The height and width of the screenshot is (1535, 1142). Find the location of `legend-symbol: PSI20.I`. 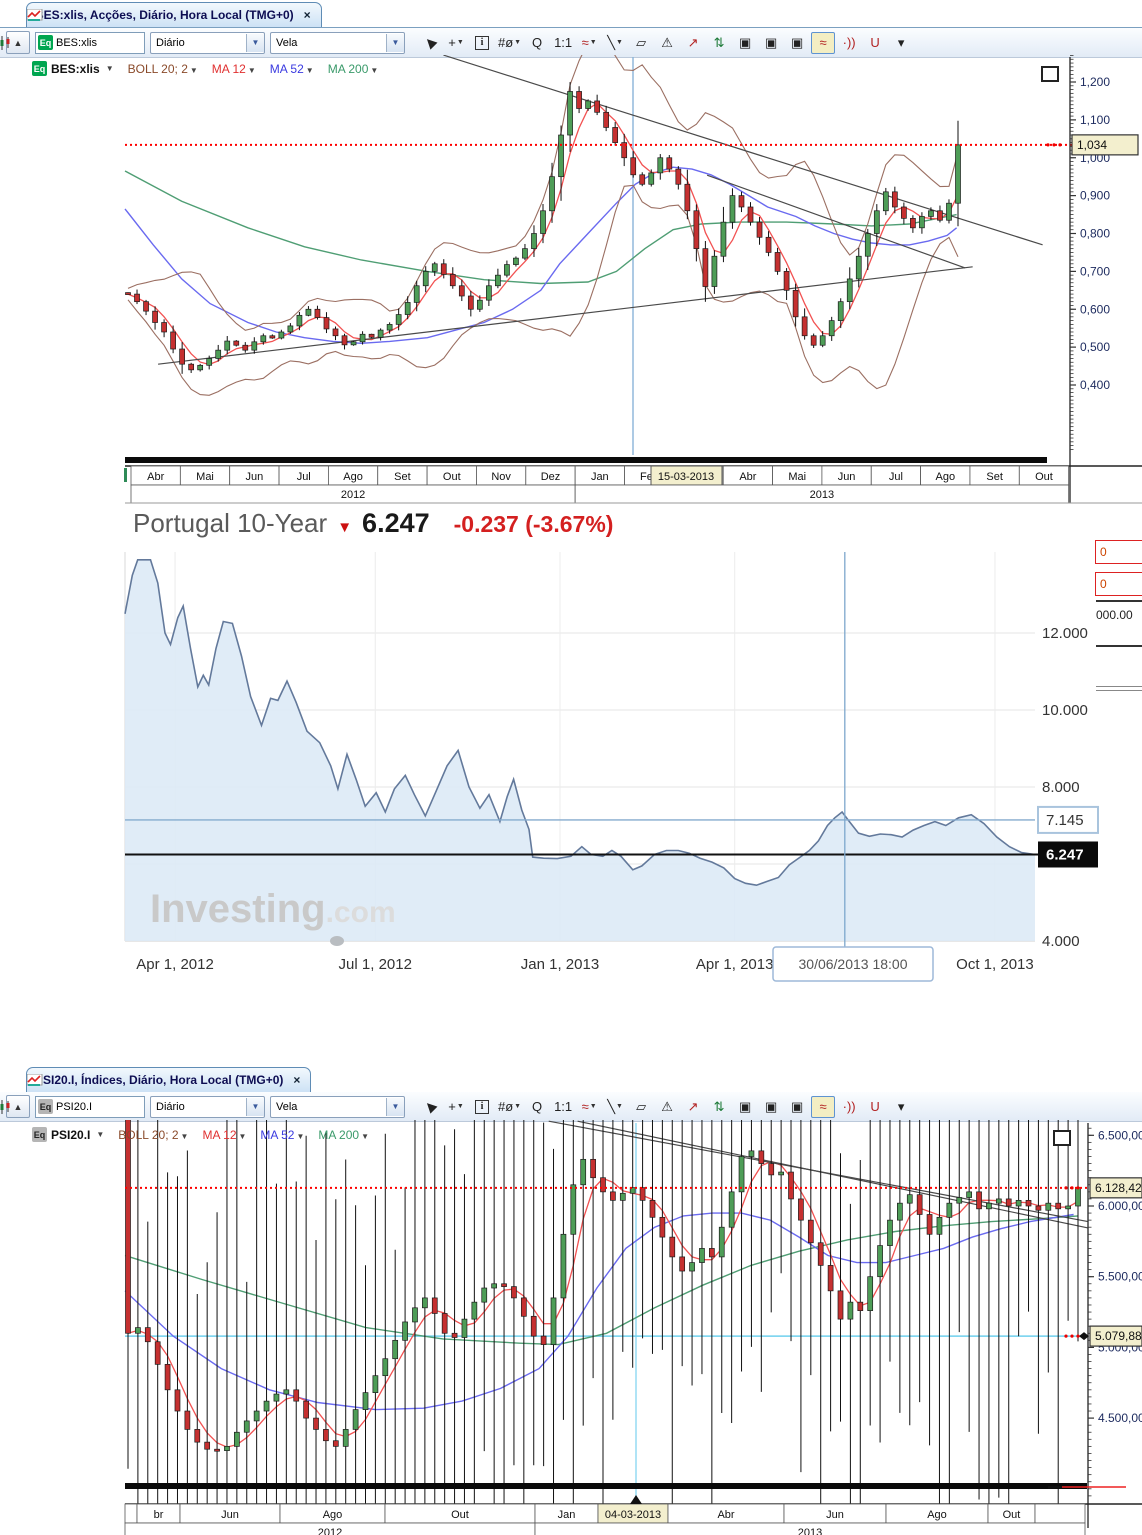

legend-symbol: PSI20.I is located at coordinates (70, 1135).